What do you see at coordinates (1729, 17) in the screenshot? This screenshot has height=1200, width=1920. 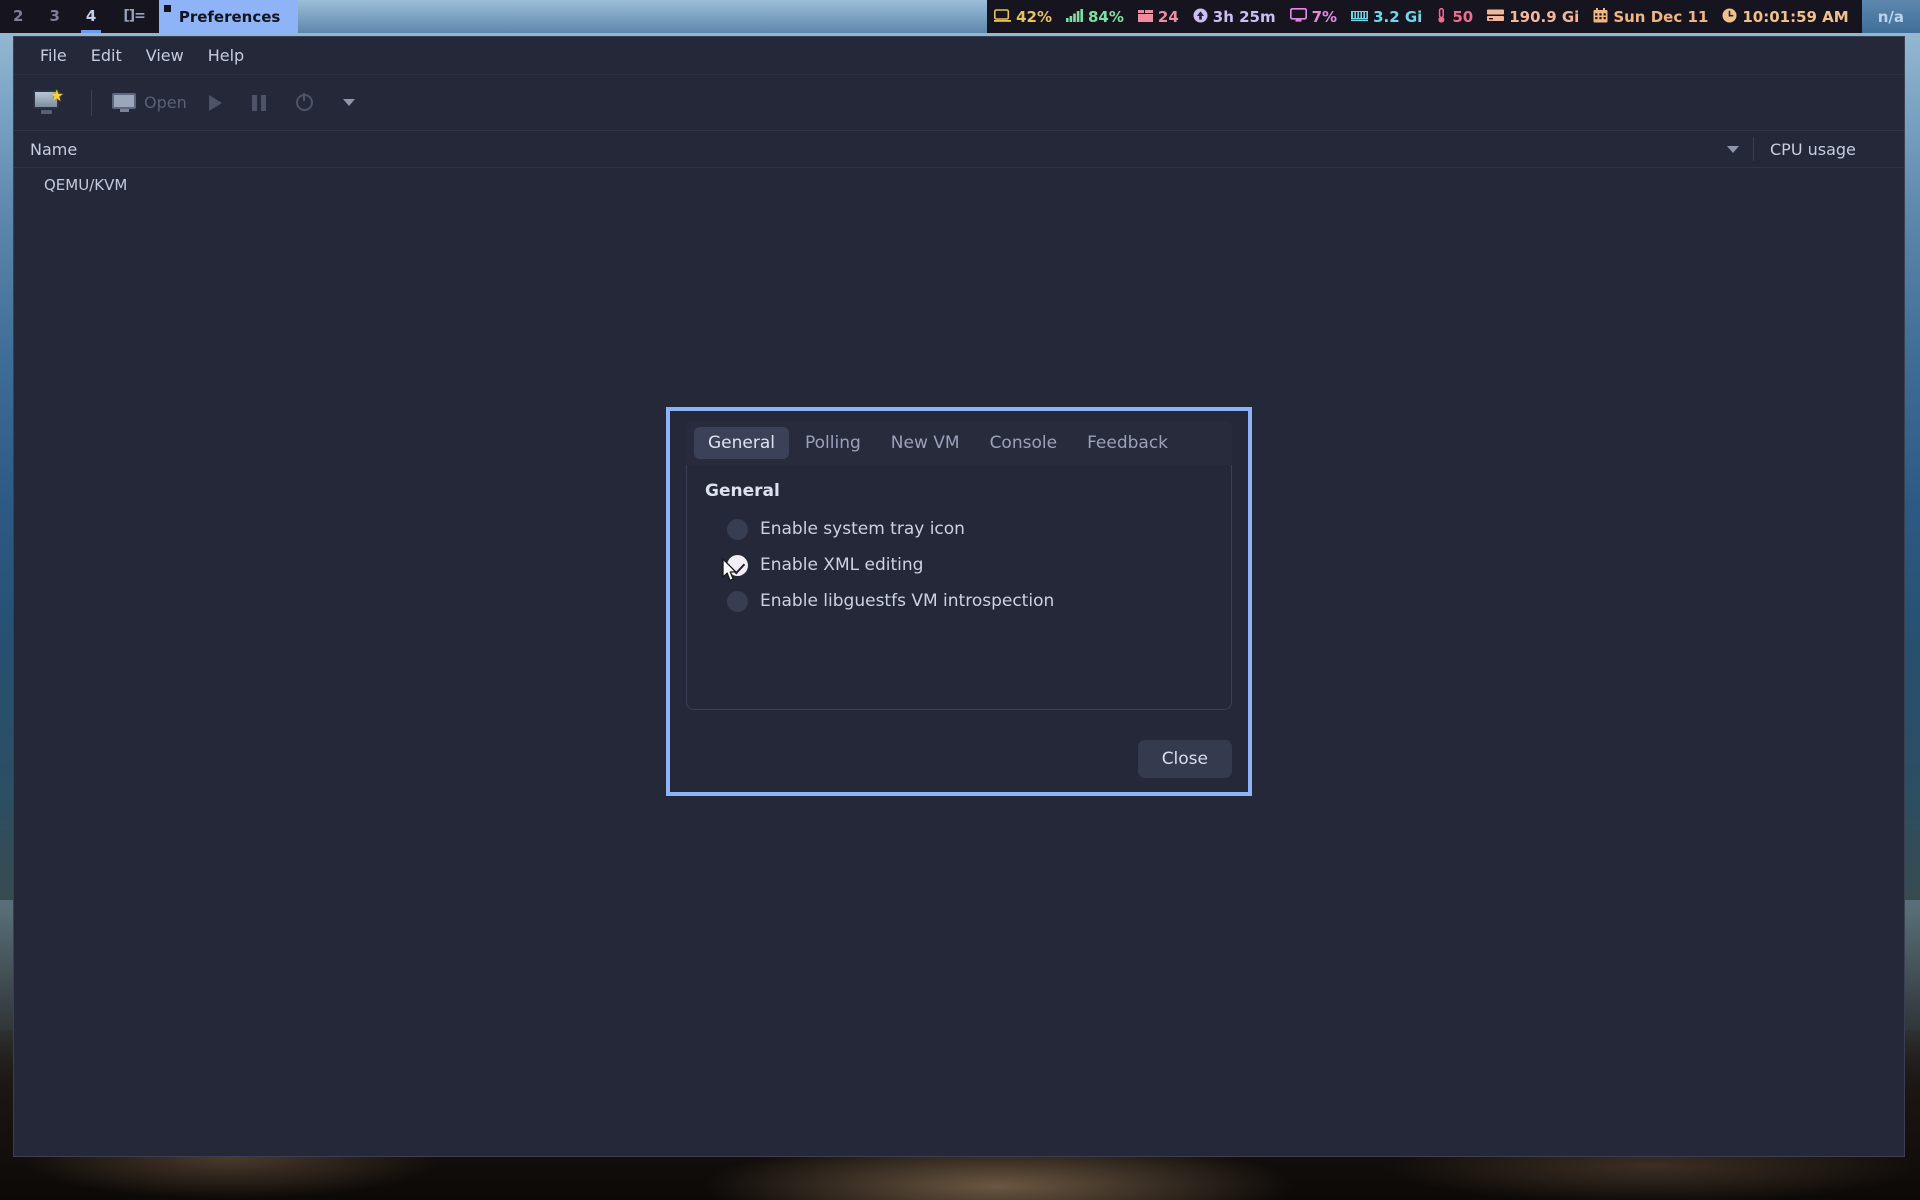 I see `clock-icon` at bounding box center [1729, 17].